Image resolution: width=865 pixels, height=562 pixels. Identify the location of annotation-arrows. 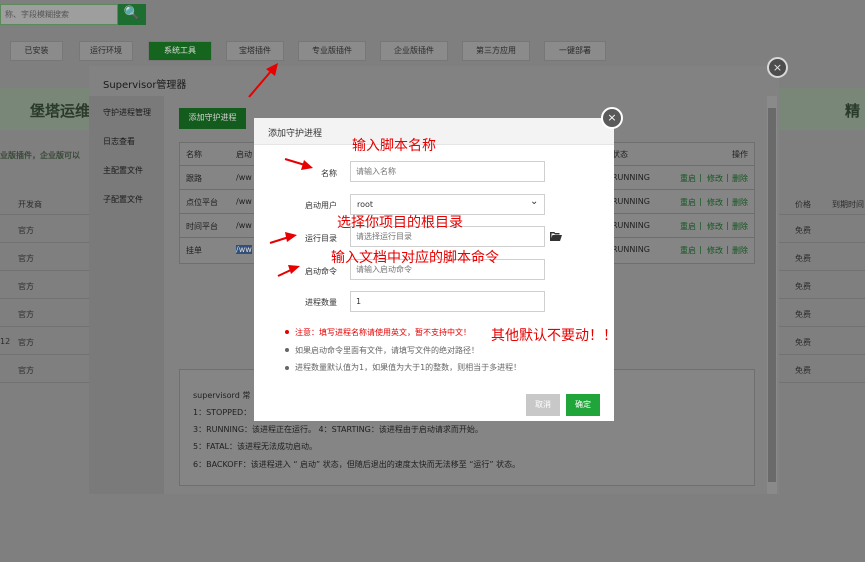
(280, 170).